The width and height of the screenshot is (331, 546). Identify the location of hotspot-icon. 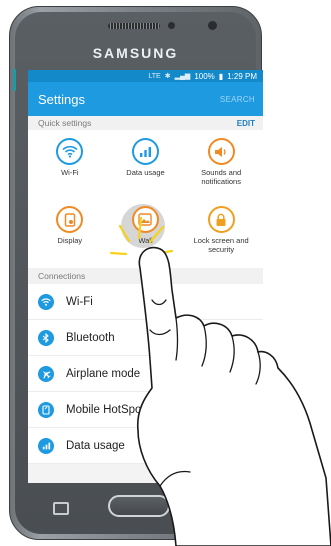
(46, 409).